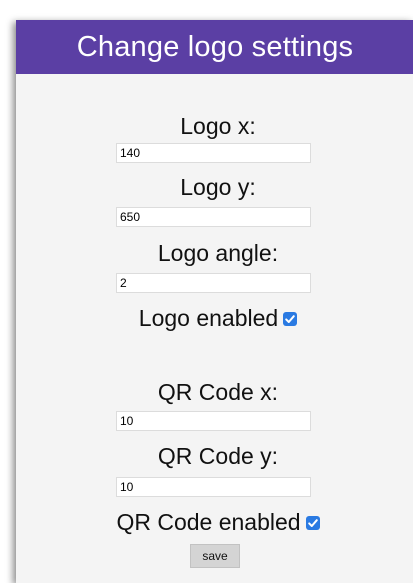 The image size is (413, 583). What do you see at coordinates (213, 487) in the screenshot?
I see `qr-y-input` at bounding box center [213, 487].